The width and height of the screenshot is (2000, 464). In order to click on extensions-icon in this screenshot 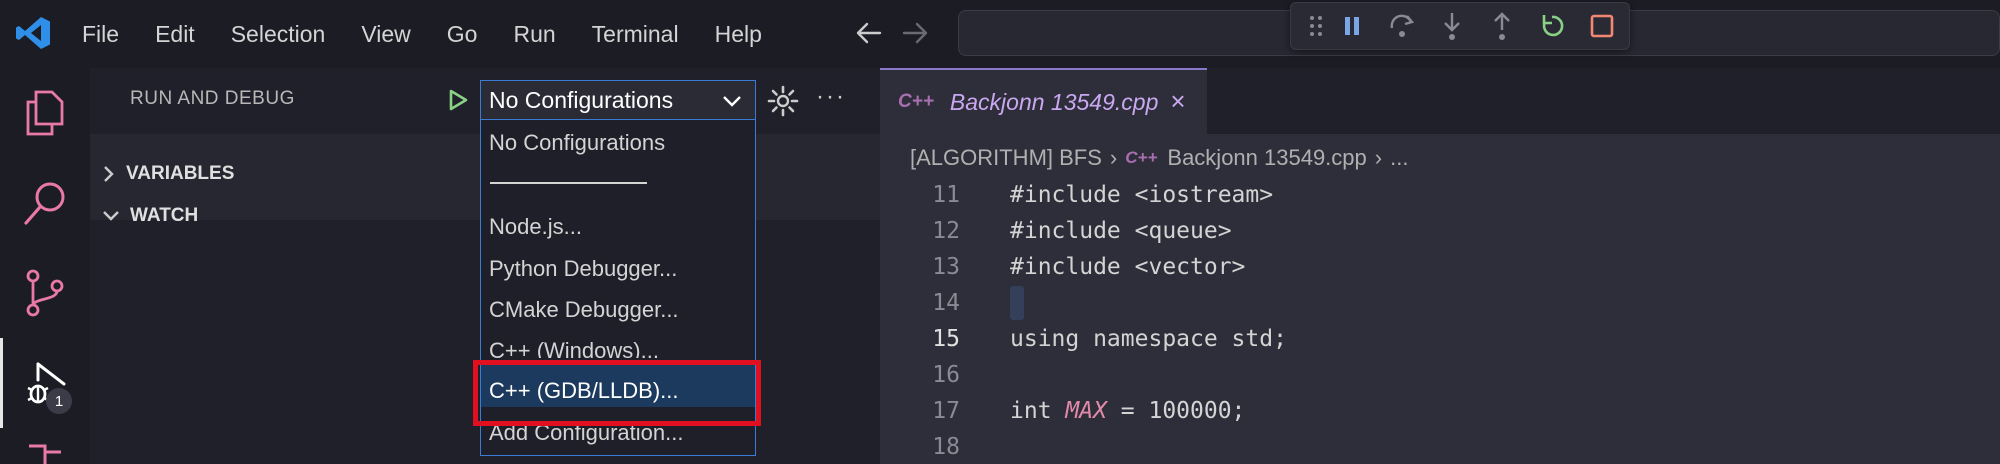, I will do `click(45, 446)`.